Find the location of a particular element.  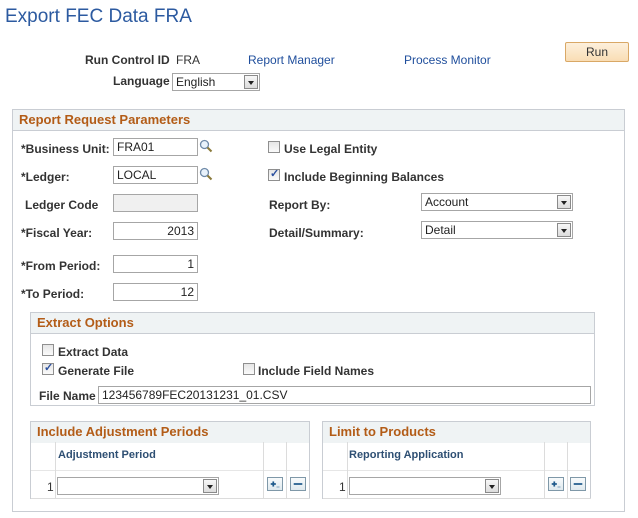

detail-summary-value: Detail is located at coordinates (440, 230).